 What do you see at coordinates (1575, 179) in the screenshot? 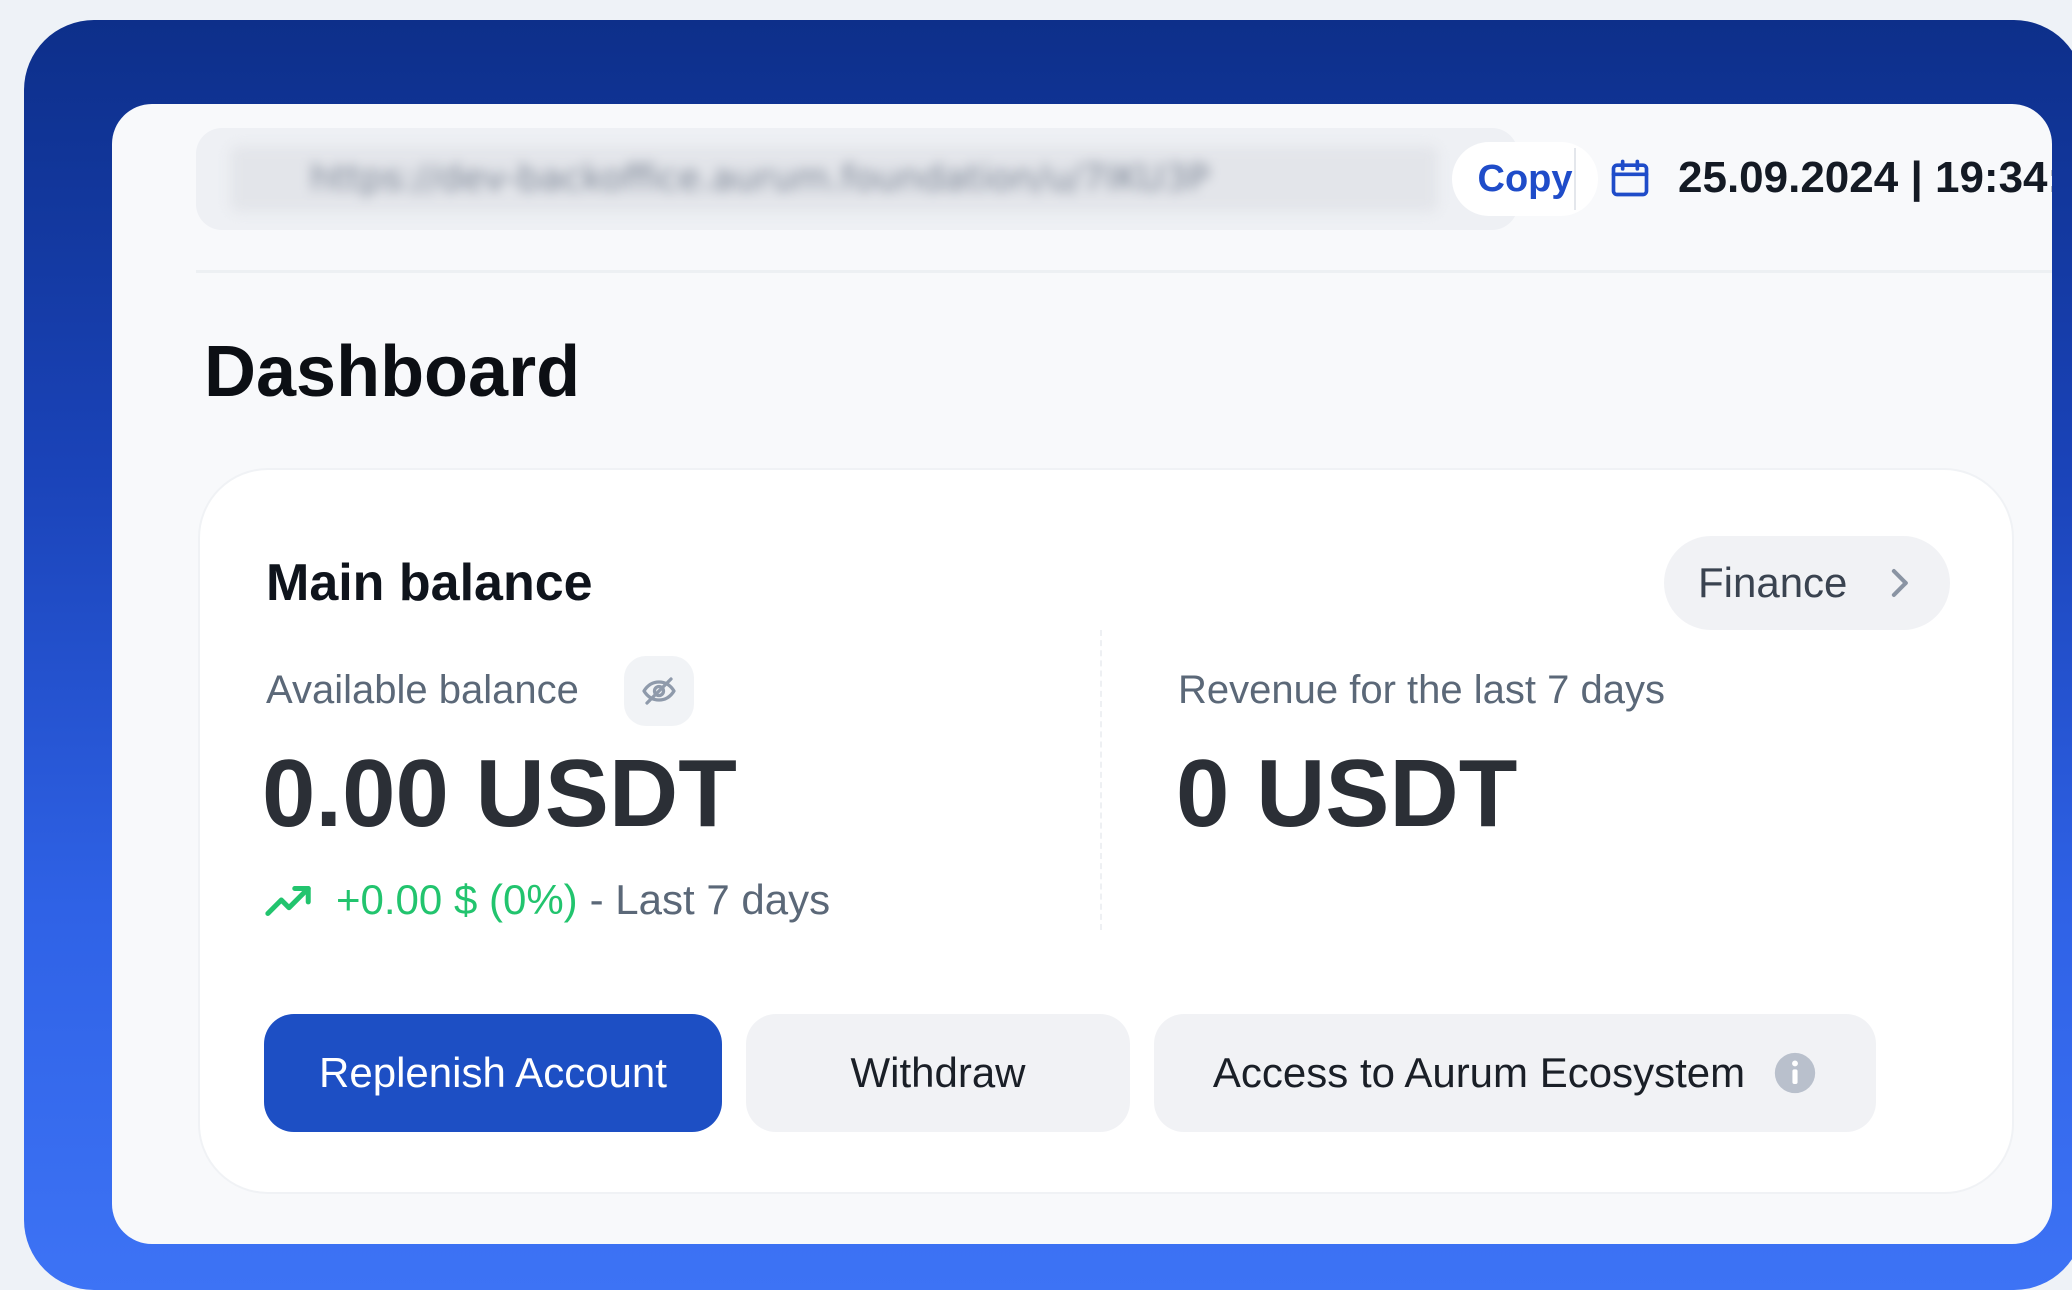
I see `topbar-divider` at bounding box center [1575, 179].